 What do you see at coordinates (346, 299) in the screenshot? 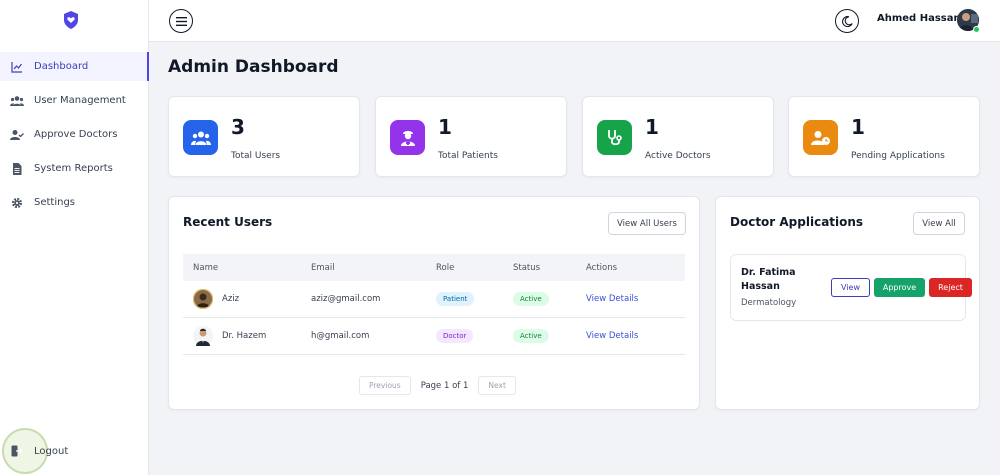
I see `user-email: aziz@gmail.com` at bounding box center [346, 299].